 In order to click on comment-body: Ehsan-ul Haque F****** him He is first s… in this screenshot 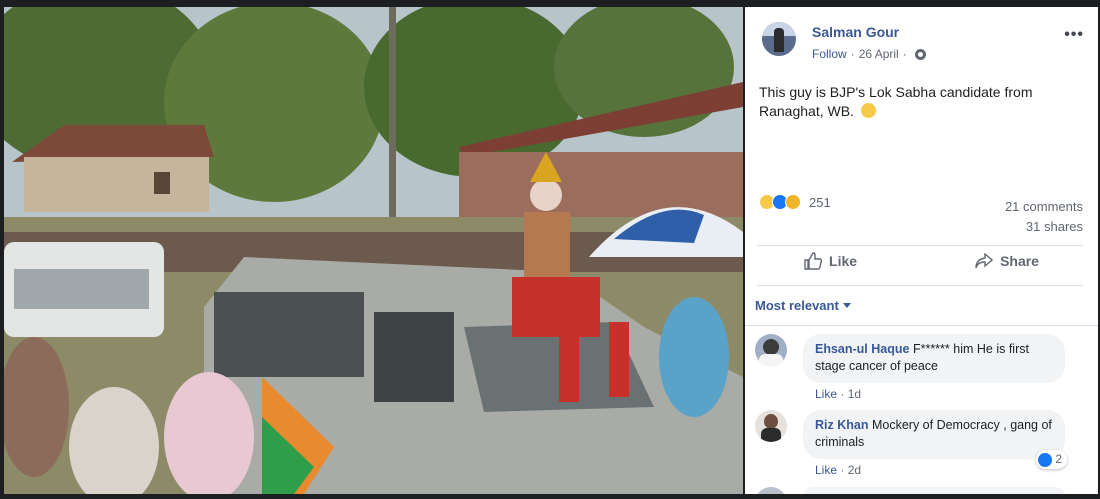, I will do `click(934, 367)`.